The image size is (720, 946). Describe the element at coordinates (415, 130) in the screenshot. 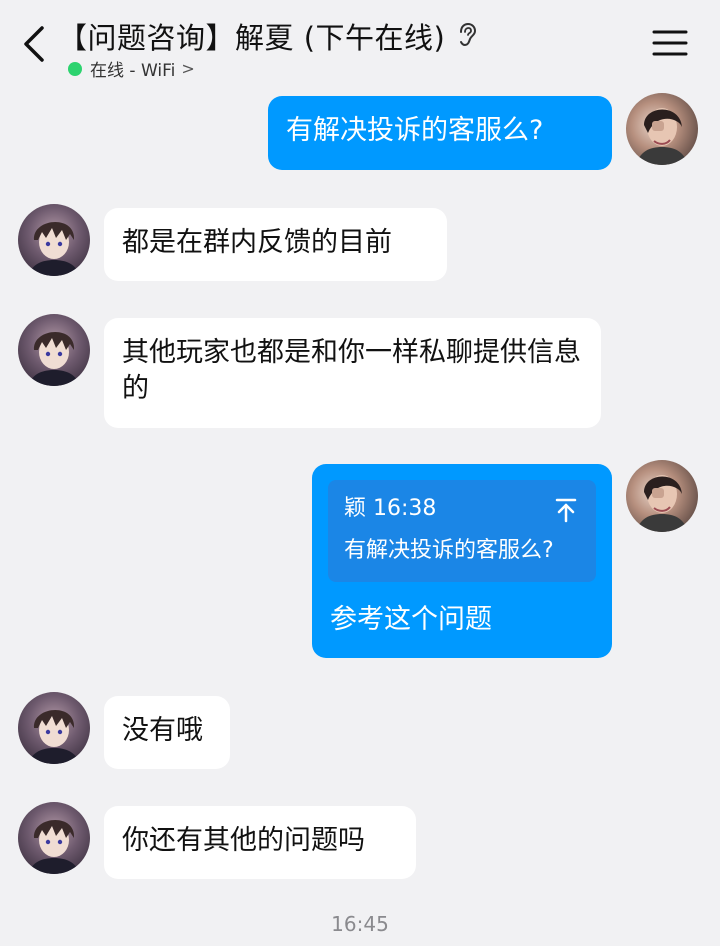

I see `message-text: 有解决投诉的客服么?` at that location.